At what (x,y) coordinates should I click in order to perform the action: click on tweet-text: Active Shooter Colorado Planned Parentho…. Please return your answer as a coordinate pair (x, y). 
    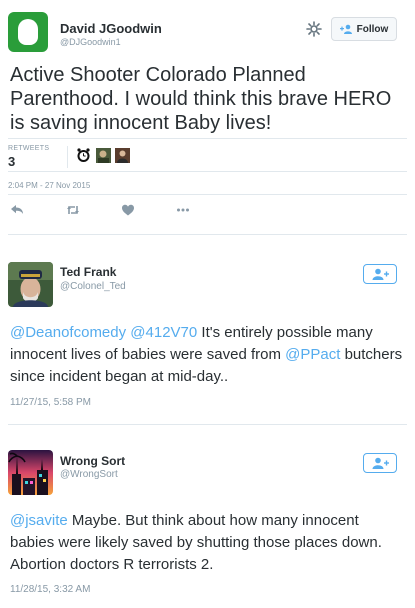
    Looking at the image, I should click on (201, 99).